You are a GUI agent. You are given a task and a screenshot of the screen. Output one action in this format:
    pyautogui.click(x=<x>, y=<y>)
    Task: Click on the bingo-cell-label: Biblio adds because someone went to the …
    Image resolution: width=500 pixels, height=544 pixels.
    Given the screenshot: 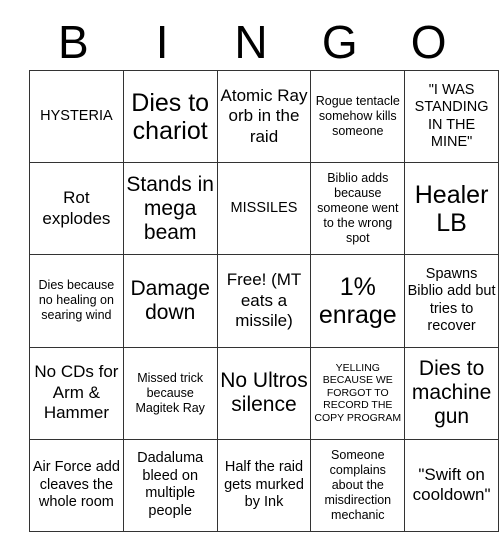 What is the action you would take?
    pyautogui.click(x=358, y=208)
    